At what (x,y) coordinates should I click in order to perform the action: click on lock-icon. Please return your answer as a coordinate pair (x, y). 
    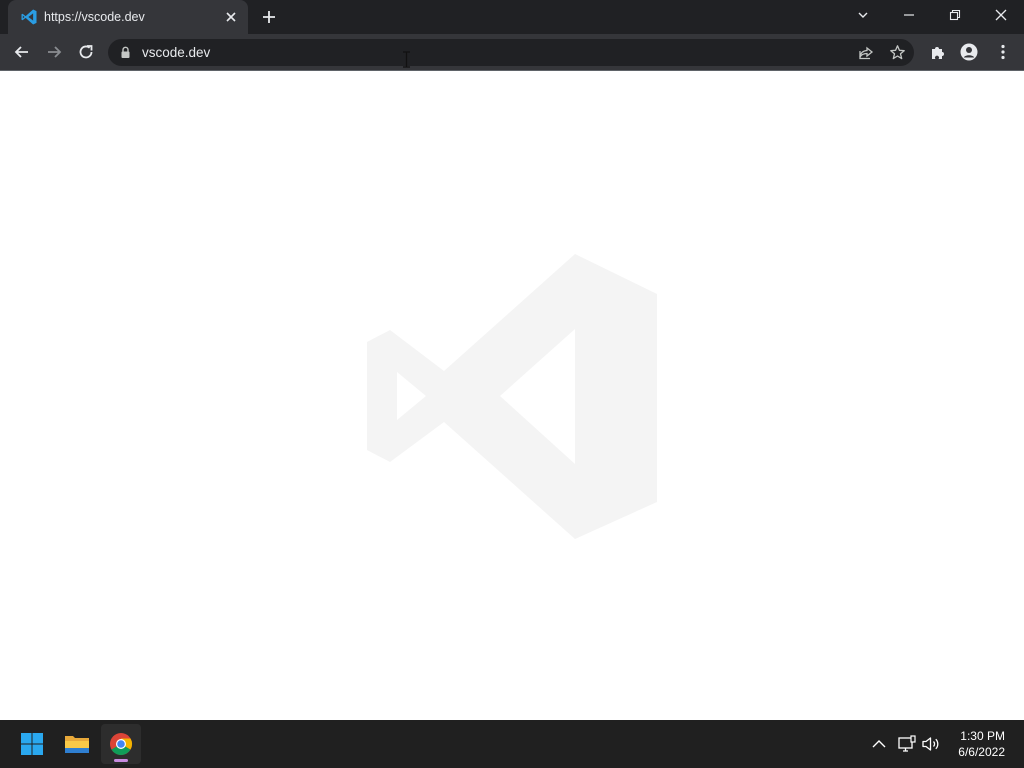
    Looking at the image, I should click on (125, 52).